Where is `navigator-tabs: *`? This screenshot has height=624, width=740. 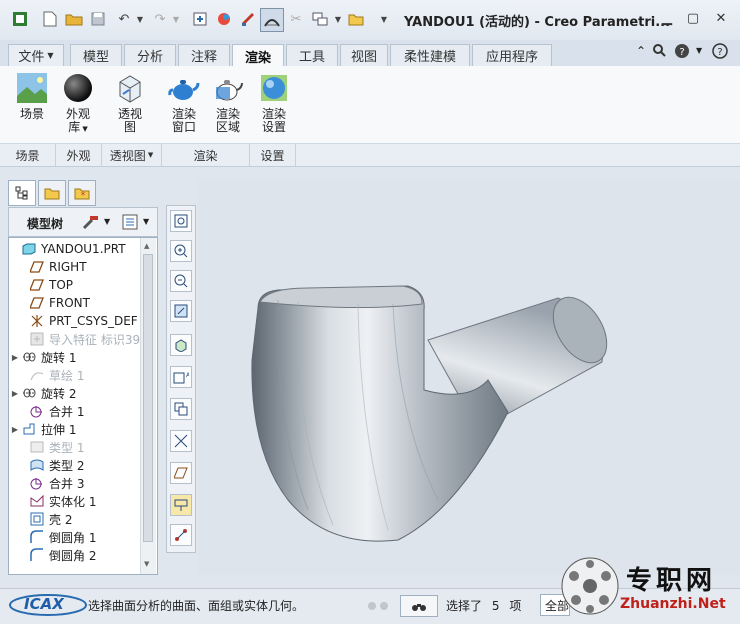 navigator-tabs: * is located at coordinates (83, 193).